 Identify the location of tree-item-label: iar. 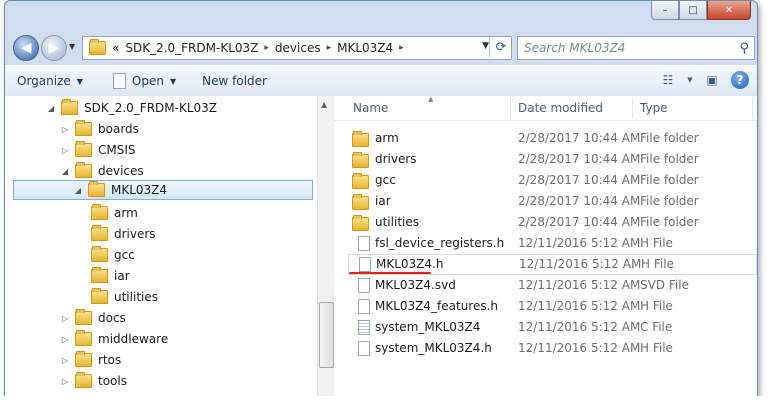
(122, 276).